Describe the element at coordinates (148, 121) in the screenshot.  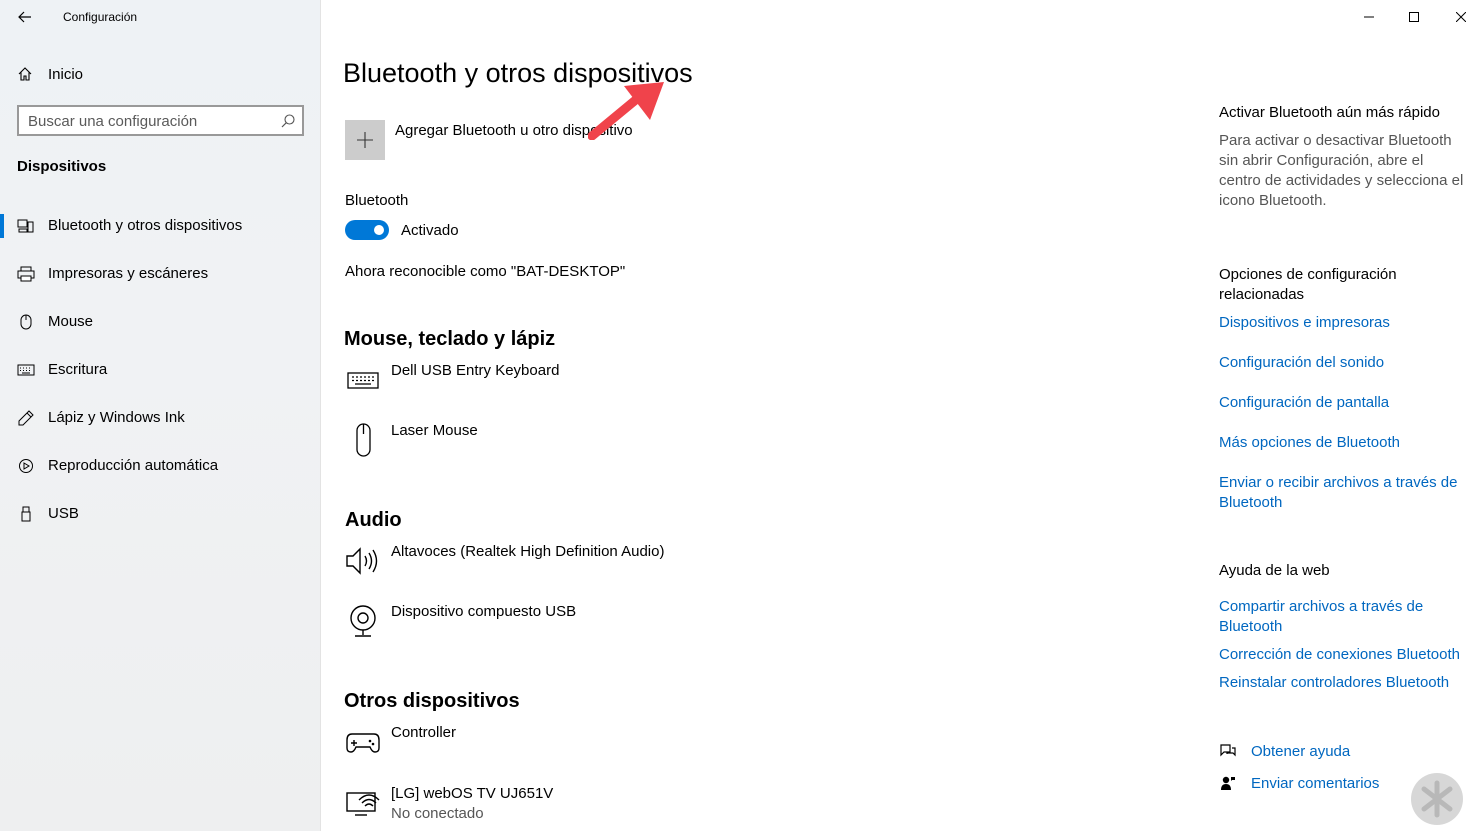
I see `search-input` at that location.